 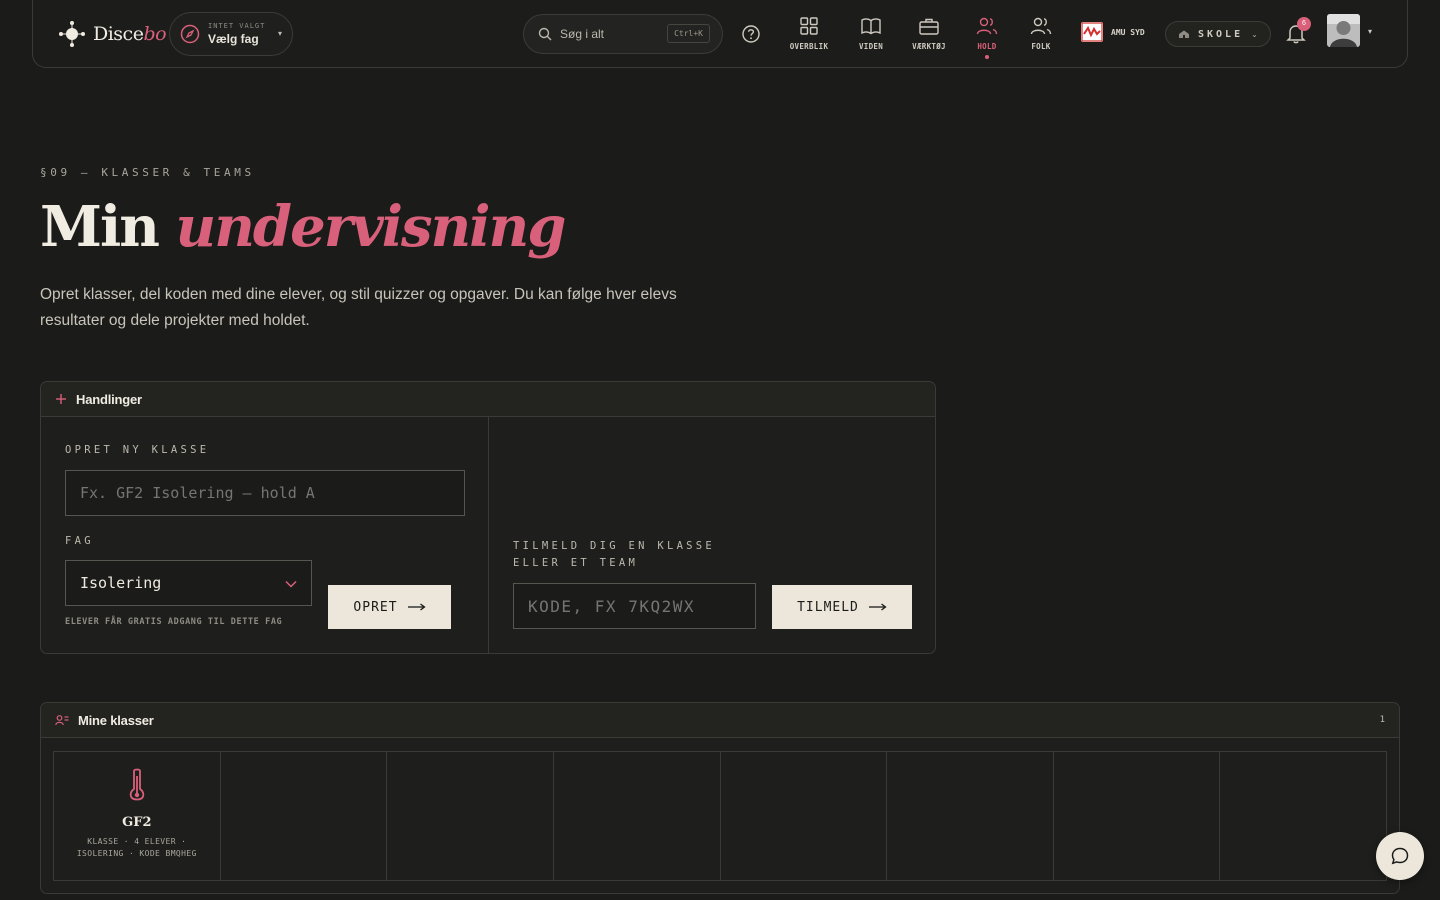 I want to click on notification-badge: 6, so click(x=1304, y=24).